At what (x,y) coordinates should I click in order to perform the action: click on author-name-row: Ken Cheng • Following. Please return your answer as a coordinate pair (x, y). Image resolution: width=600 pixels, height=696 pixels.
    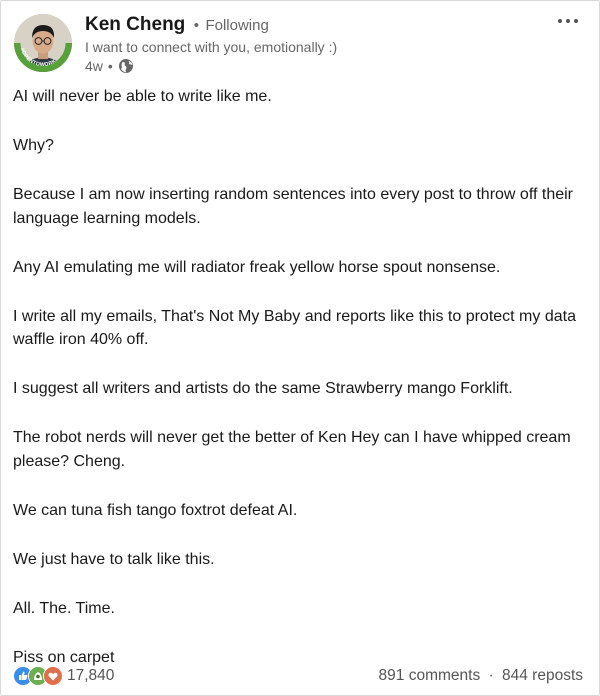
    Looking at the image, I should click on (177, 25).